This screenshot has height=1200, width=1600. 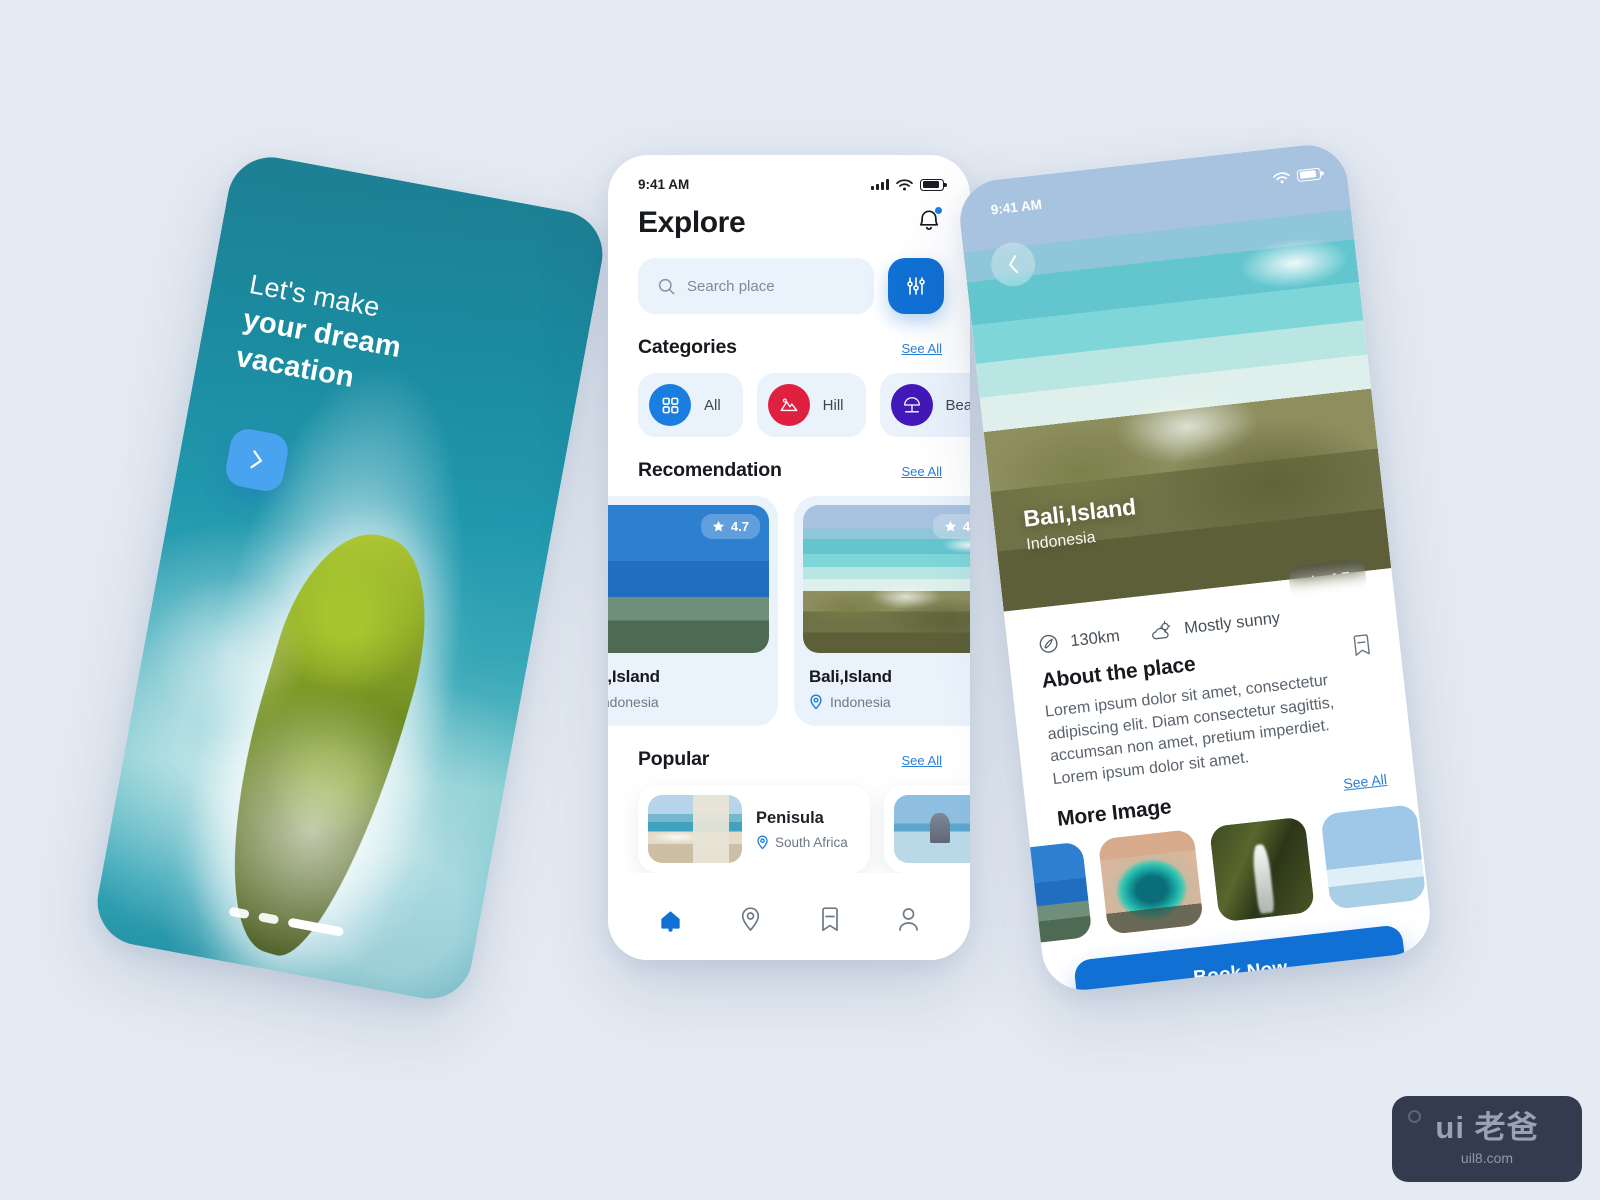 I want to click on cellular-bars-icon, so click(x=880, y=184).